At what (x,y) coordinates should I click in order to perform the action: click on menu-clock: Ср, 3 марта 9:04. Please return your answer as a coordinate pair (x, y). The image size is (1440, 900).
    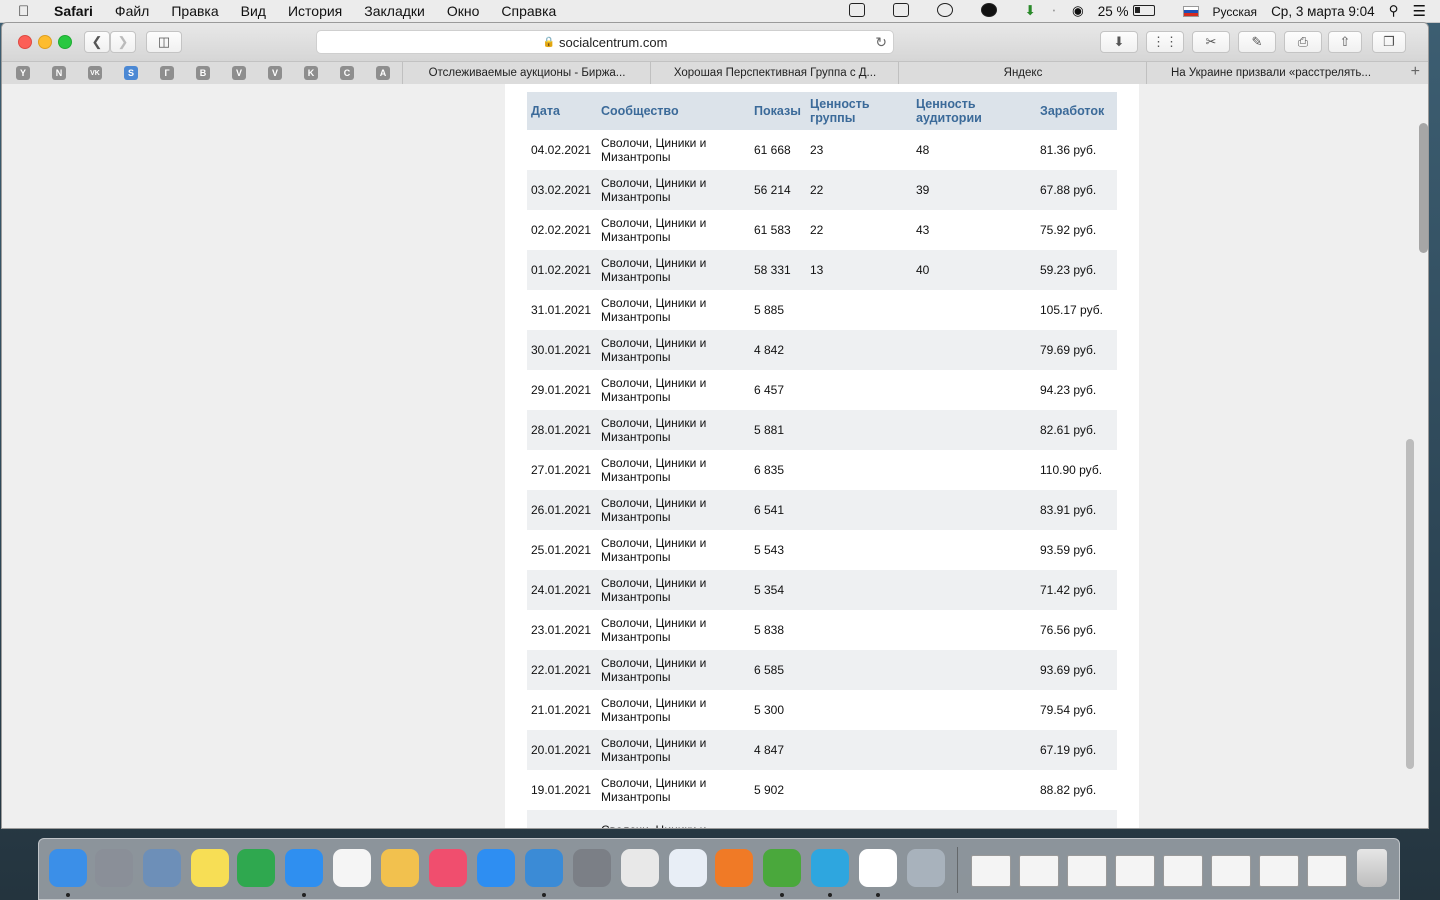
    Looking at the image, I should click on (1323, 11).